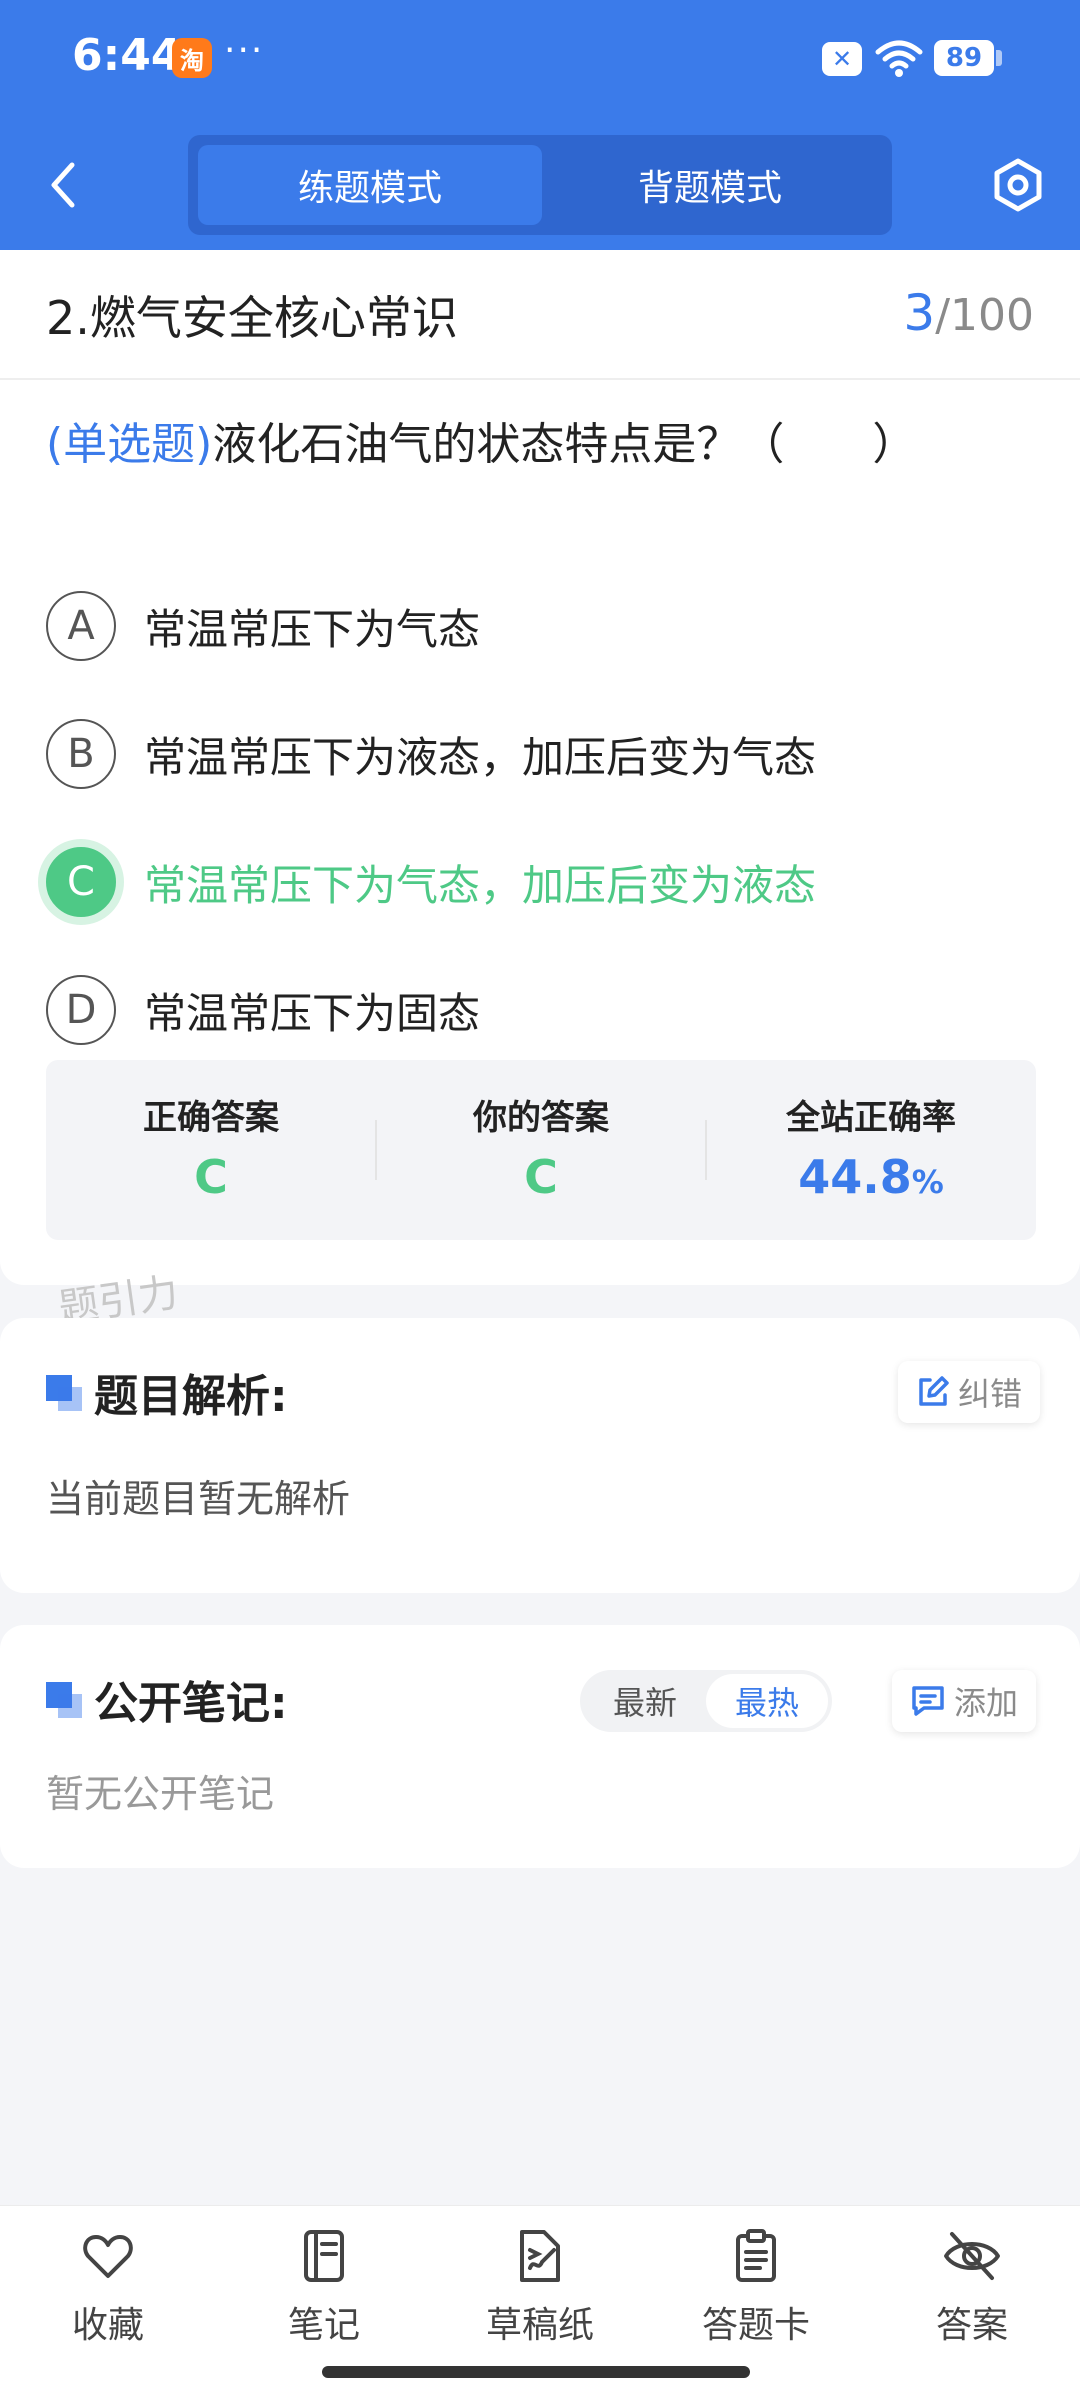 This screenshot has height=2400, width=1080. I want to click on heart-icon, so click(108, 2256).